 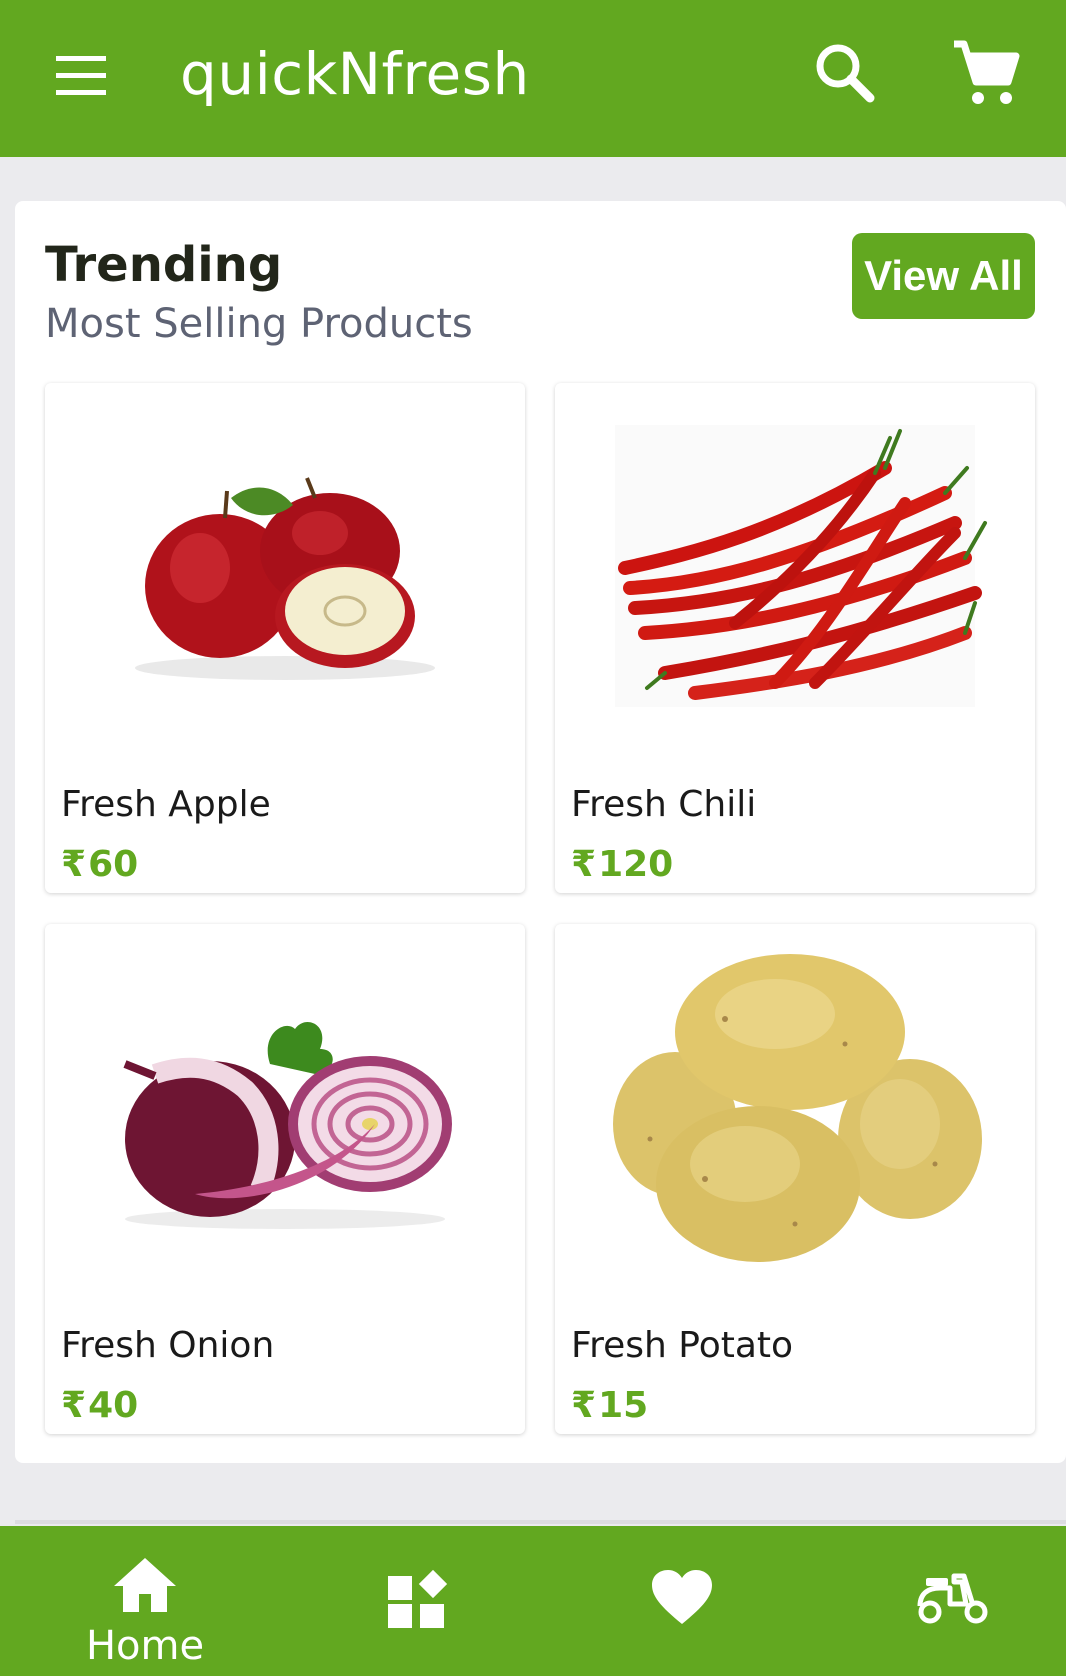 I want to click on price-value: 60, so click(x=113, y=864).